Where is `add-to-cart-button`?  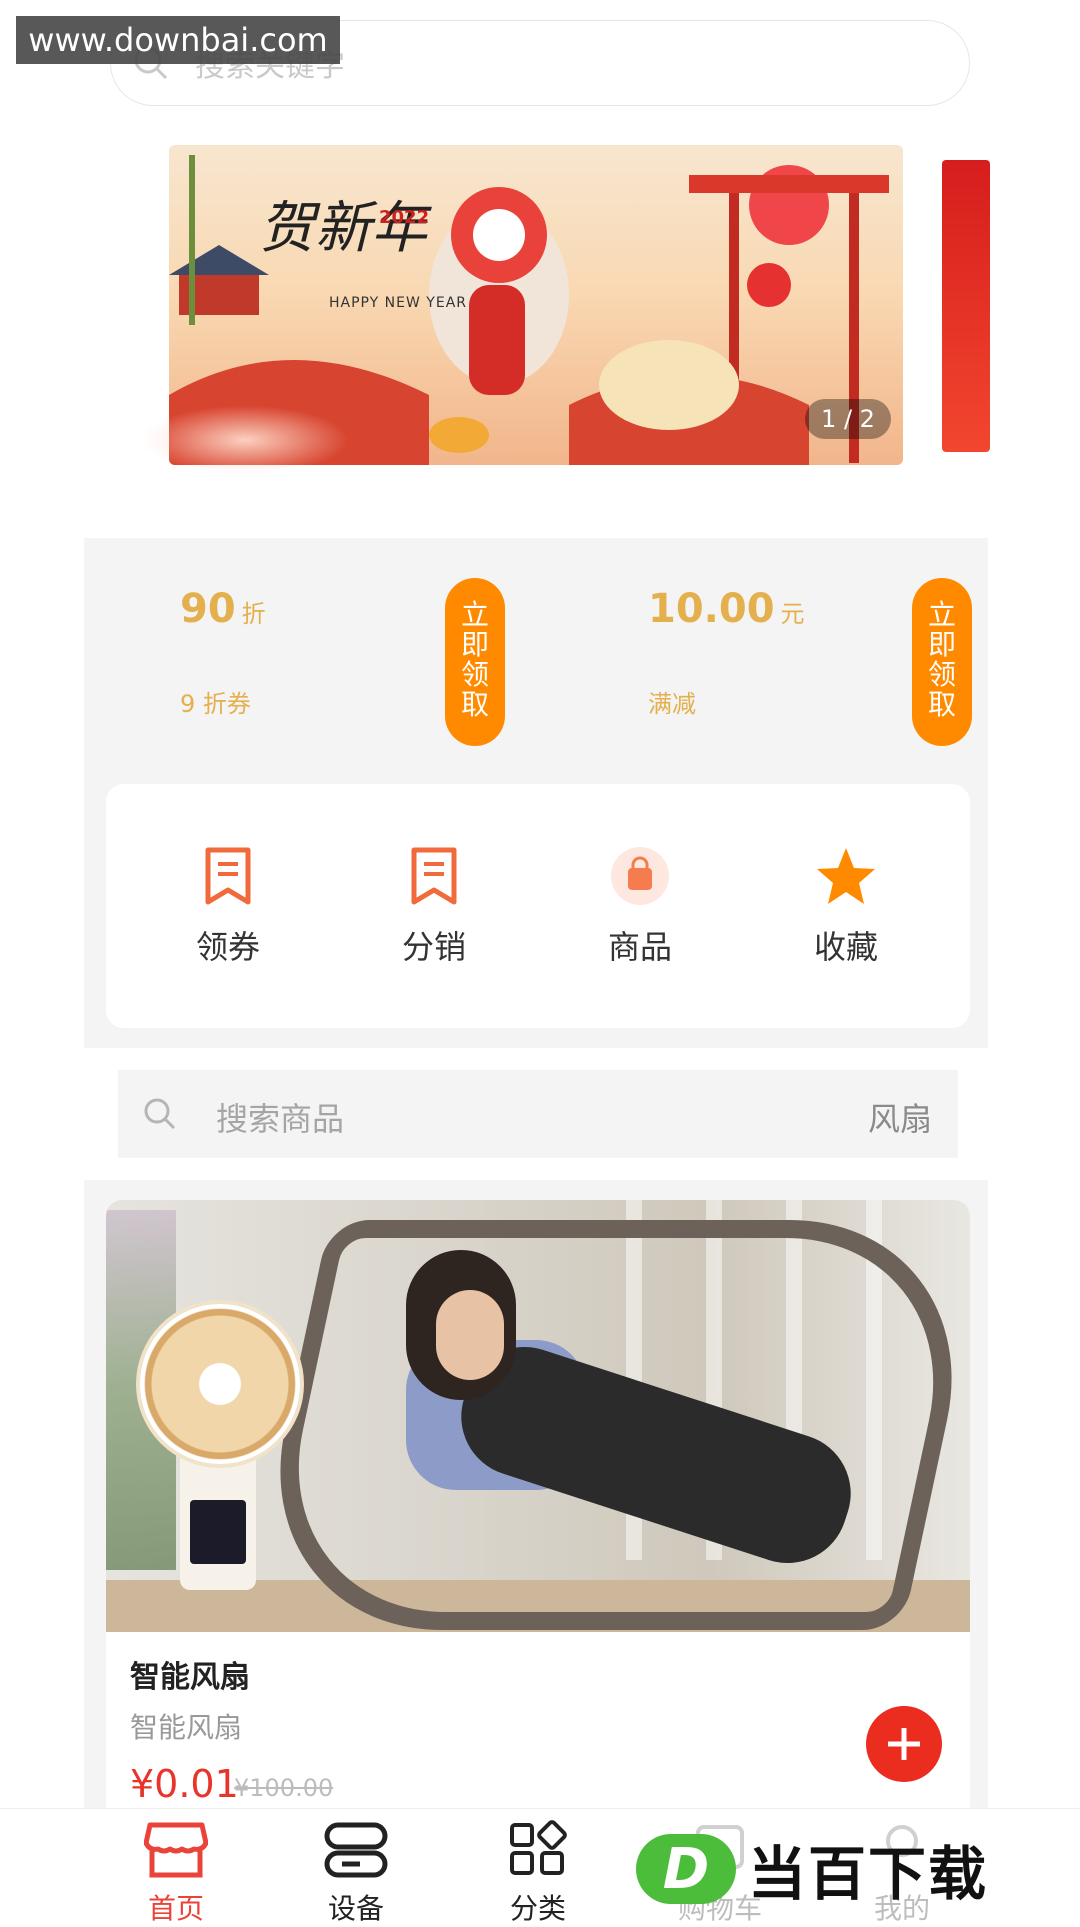 add-to-cart-button is located at coordinates (904, 1744).